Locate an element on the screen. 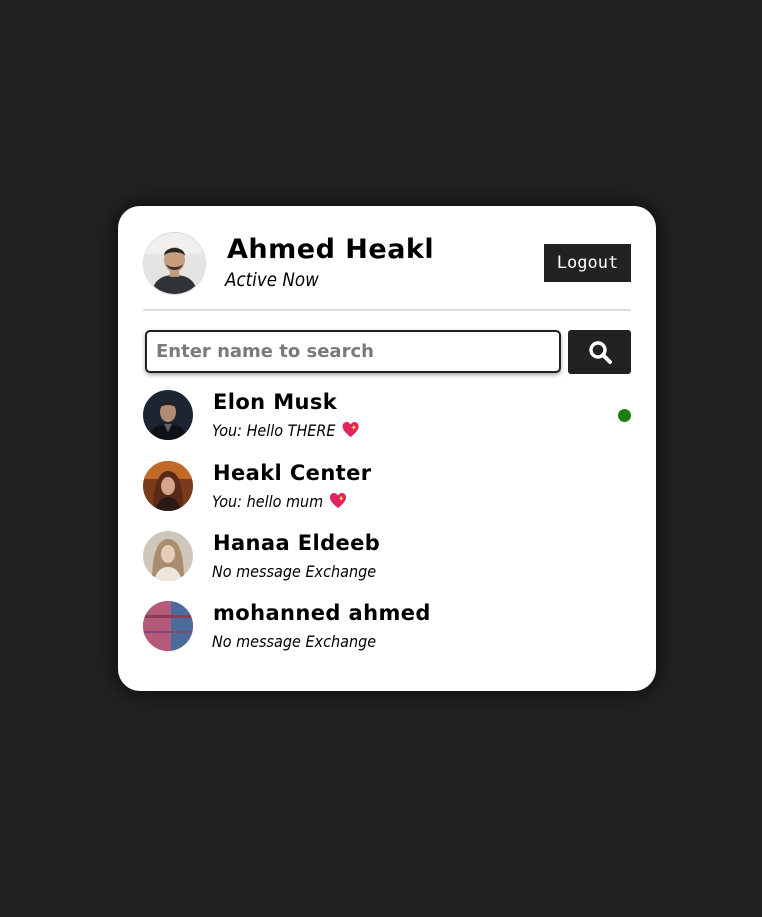 This screenshot has height=917, width=762. user-row-elon-musk: Elon Musk You: Hello THERE is located at coordinates (387, 417).